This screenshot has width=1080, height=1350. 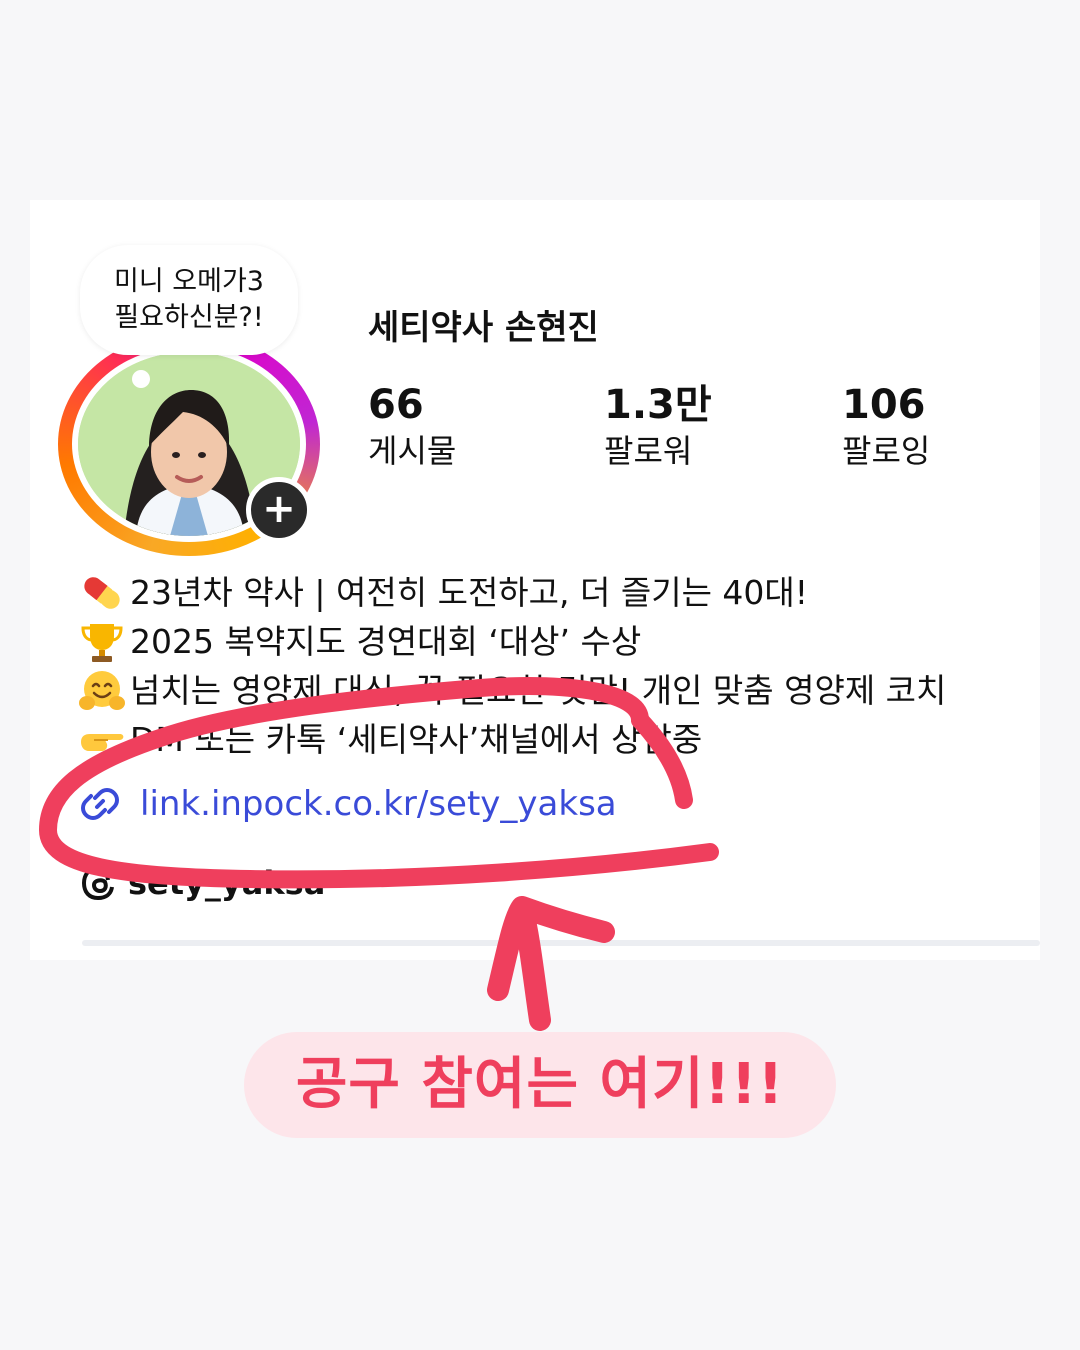 I want to click on stat-following: 106 팔로잉, so click(x=886, y=426).